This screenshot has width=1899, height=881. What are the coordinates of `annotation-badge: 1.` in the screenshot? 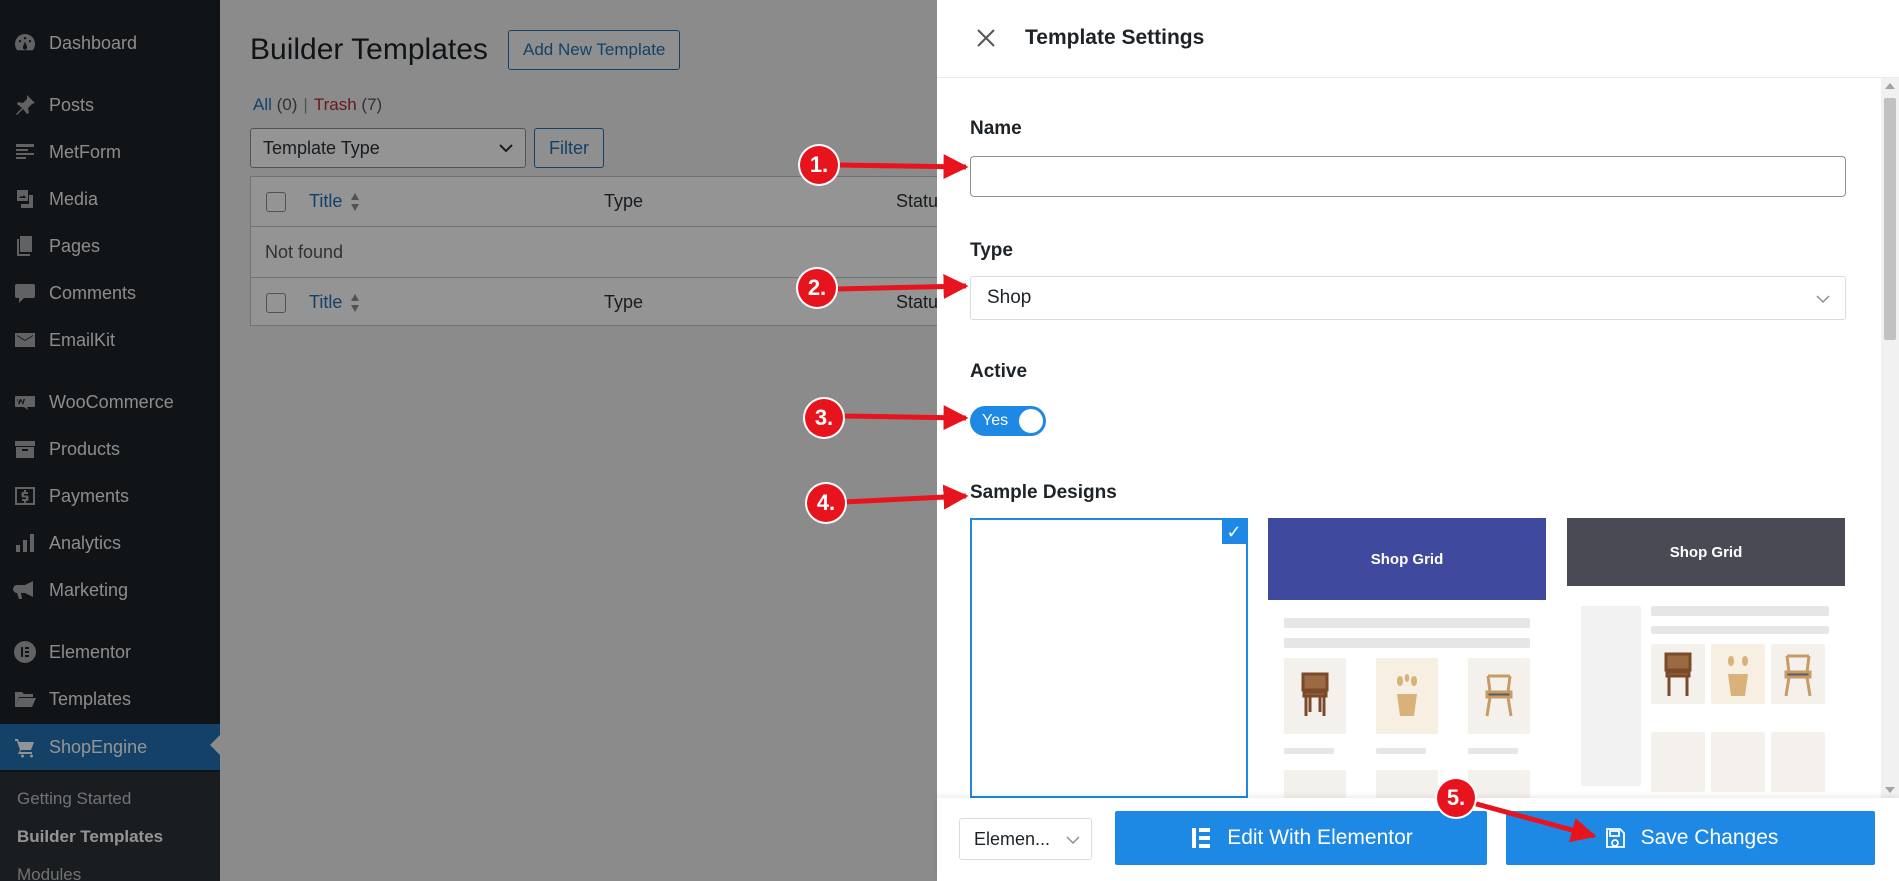 It's located at (819, 165).